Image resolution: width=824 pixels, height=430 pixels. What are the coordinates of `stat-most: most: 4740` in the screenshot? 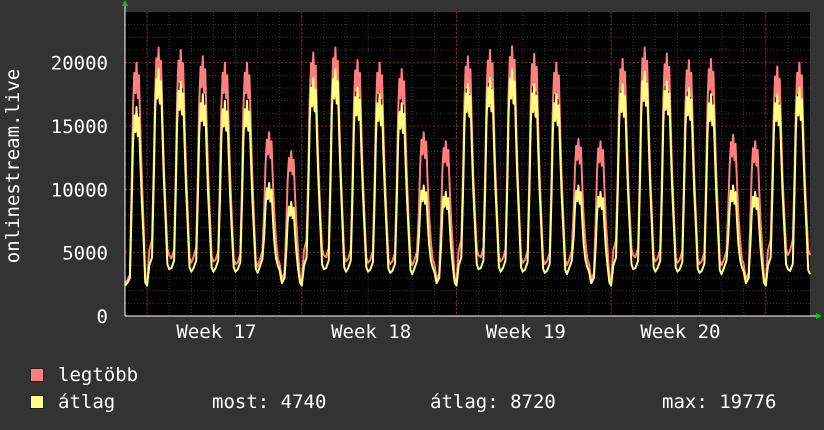 It's located at (269, 402).